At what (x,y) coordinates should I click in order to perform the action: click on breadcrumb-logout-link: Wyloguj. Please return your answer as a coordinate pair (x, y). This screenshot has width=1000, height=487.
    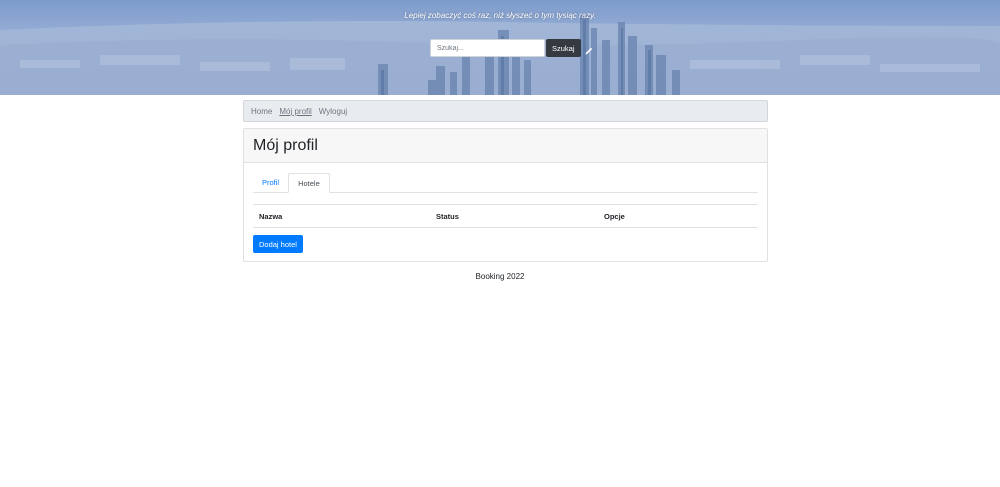
    Looking at the image, I should click on (333, 111).